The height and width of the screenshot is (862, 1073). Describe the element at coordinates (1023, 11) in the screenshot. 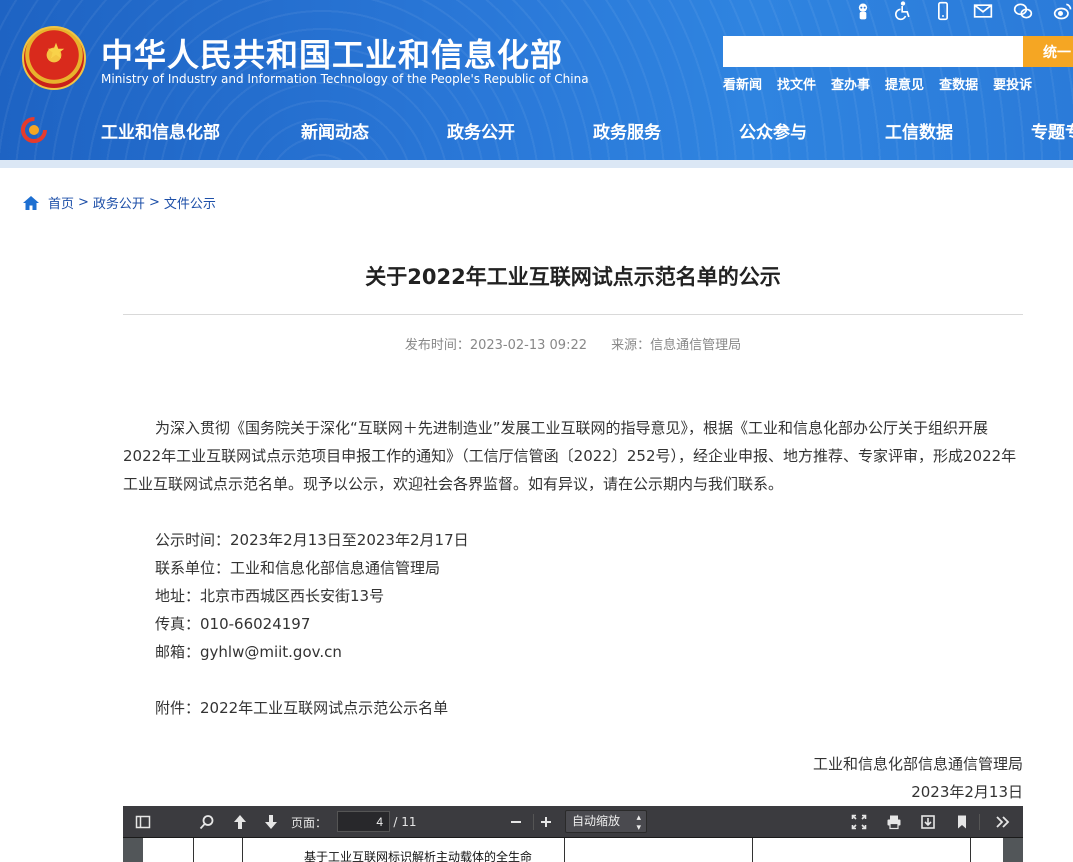

I see `wechat-icon` at that location.